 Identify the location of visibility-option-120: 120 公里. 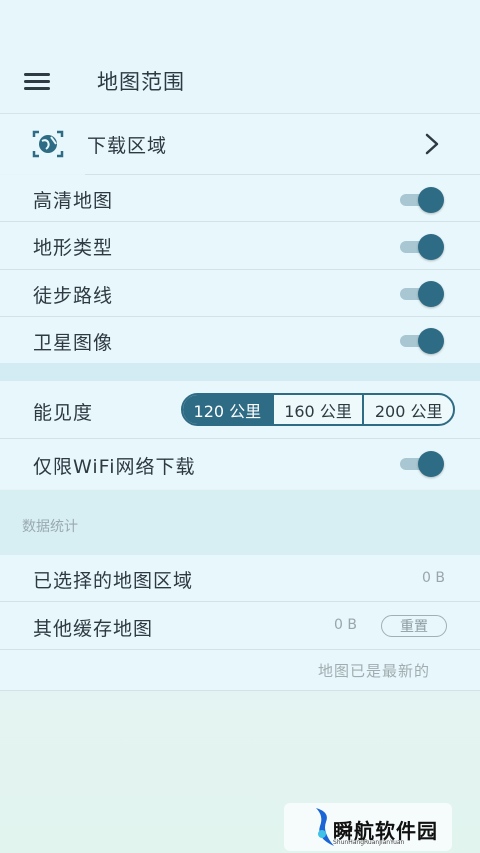
(227, 409).